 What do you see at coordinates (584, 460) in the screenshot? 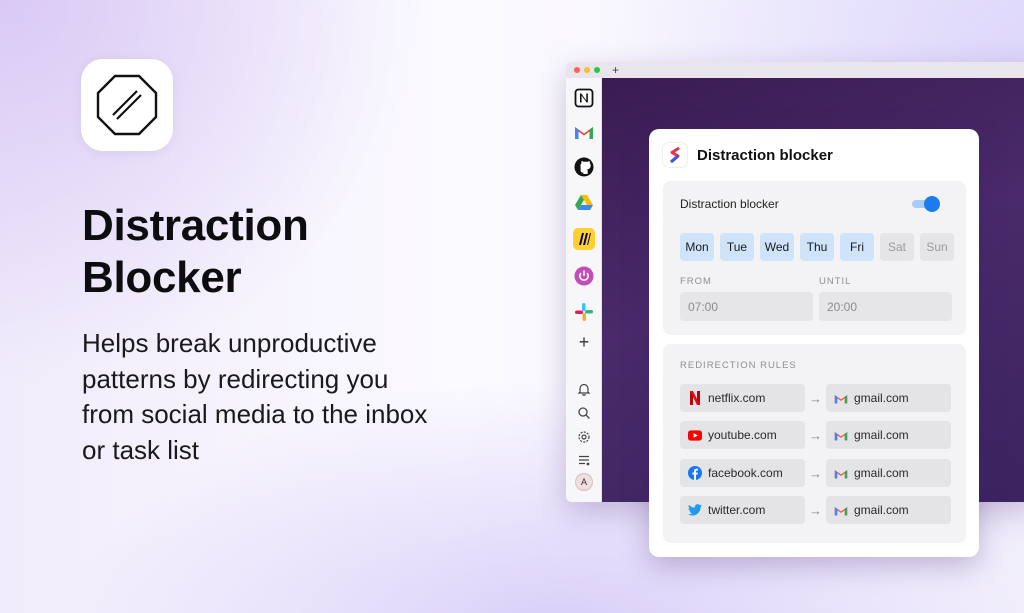
I see `list-icon` at bounding box center [584, 460].